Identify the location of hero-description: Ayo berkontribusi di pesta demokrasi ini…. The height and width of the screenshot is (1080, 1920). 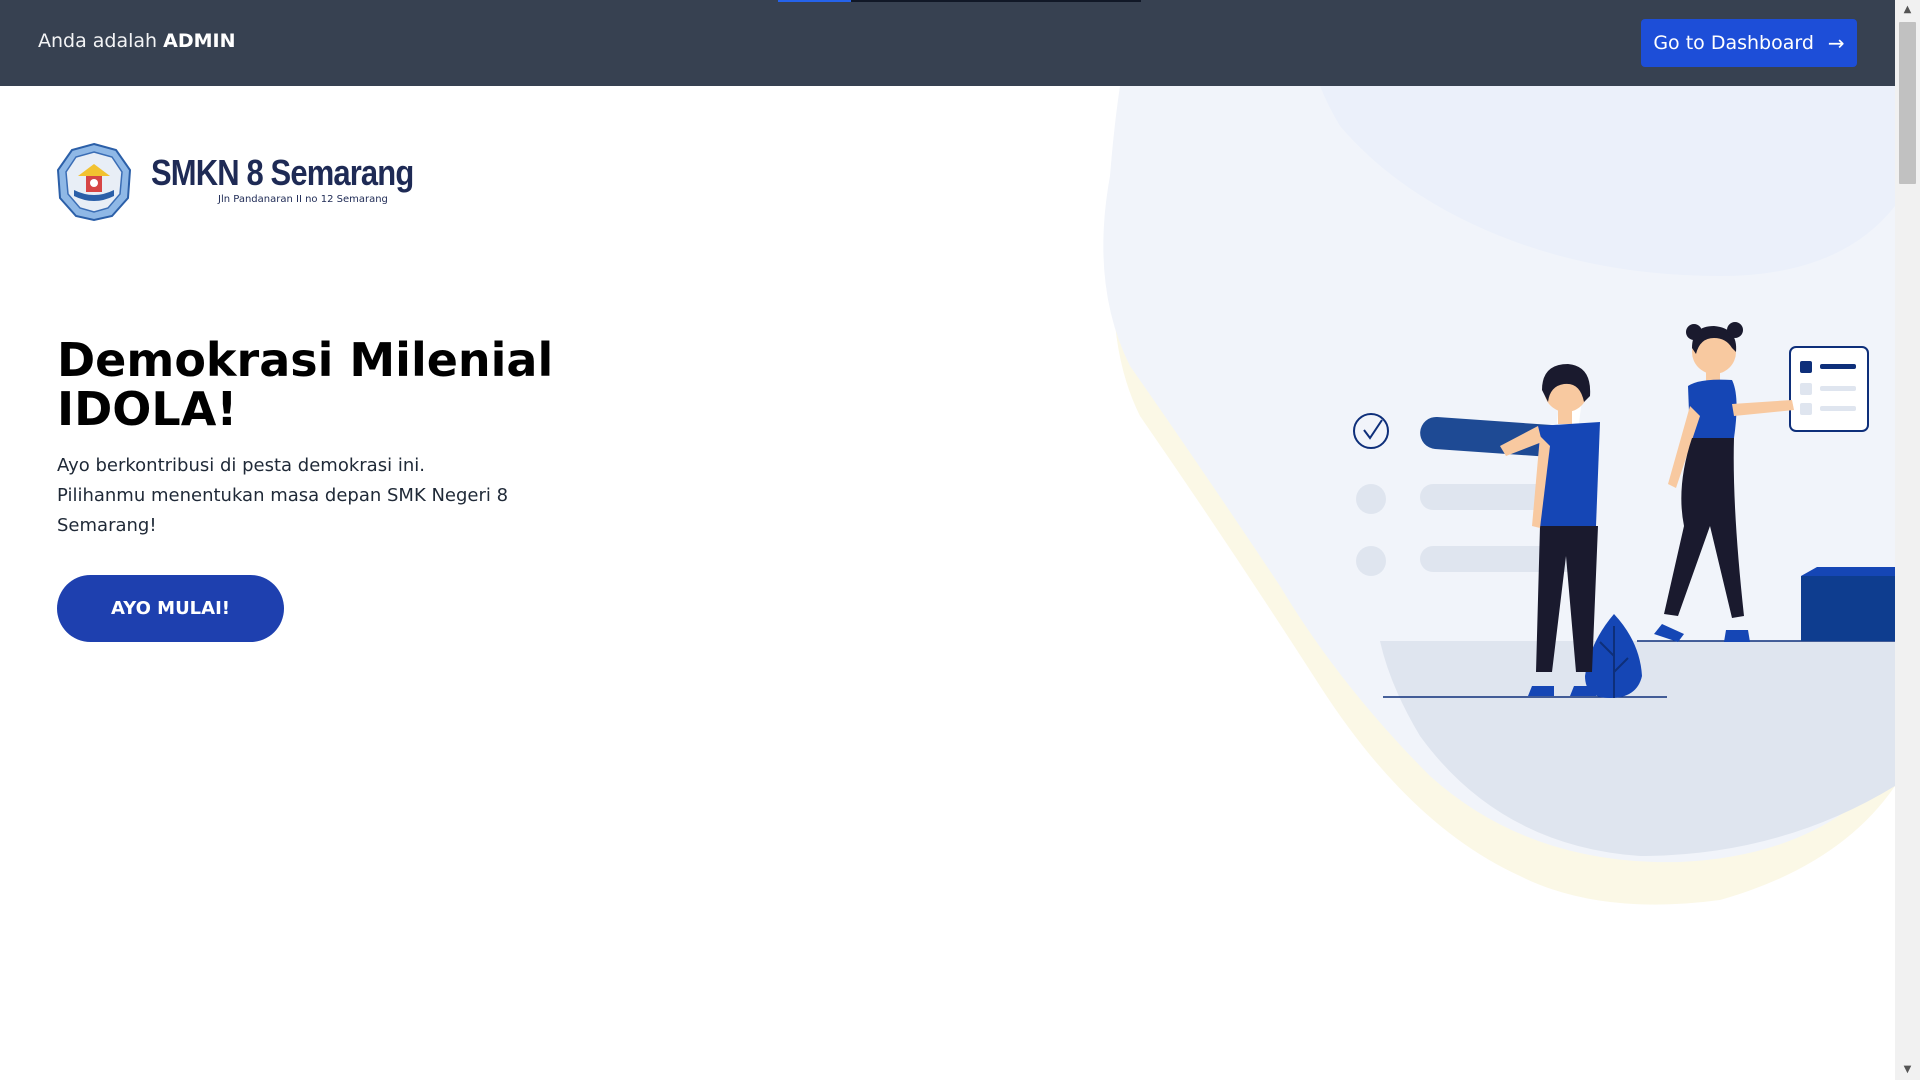
(283, 495).